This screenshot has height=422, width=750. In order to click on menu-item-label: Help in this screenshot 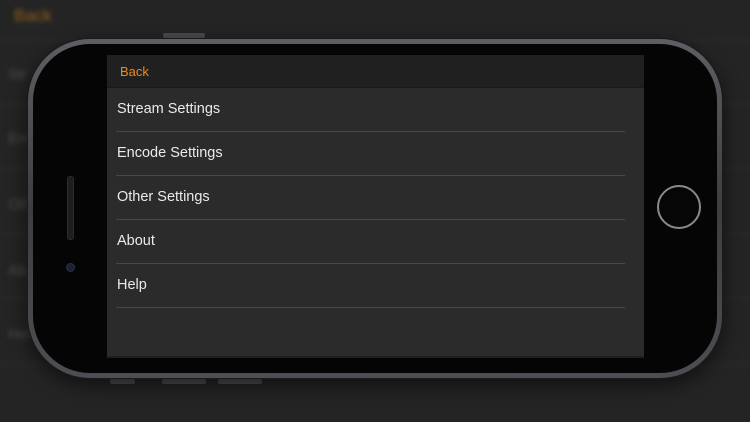, I will do `click(132, 285)`.